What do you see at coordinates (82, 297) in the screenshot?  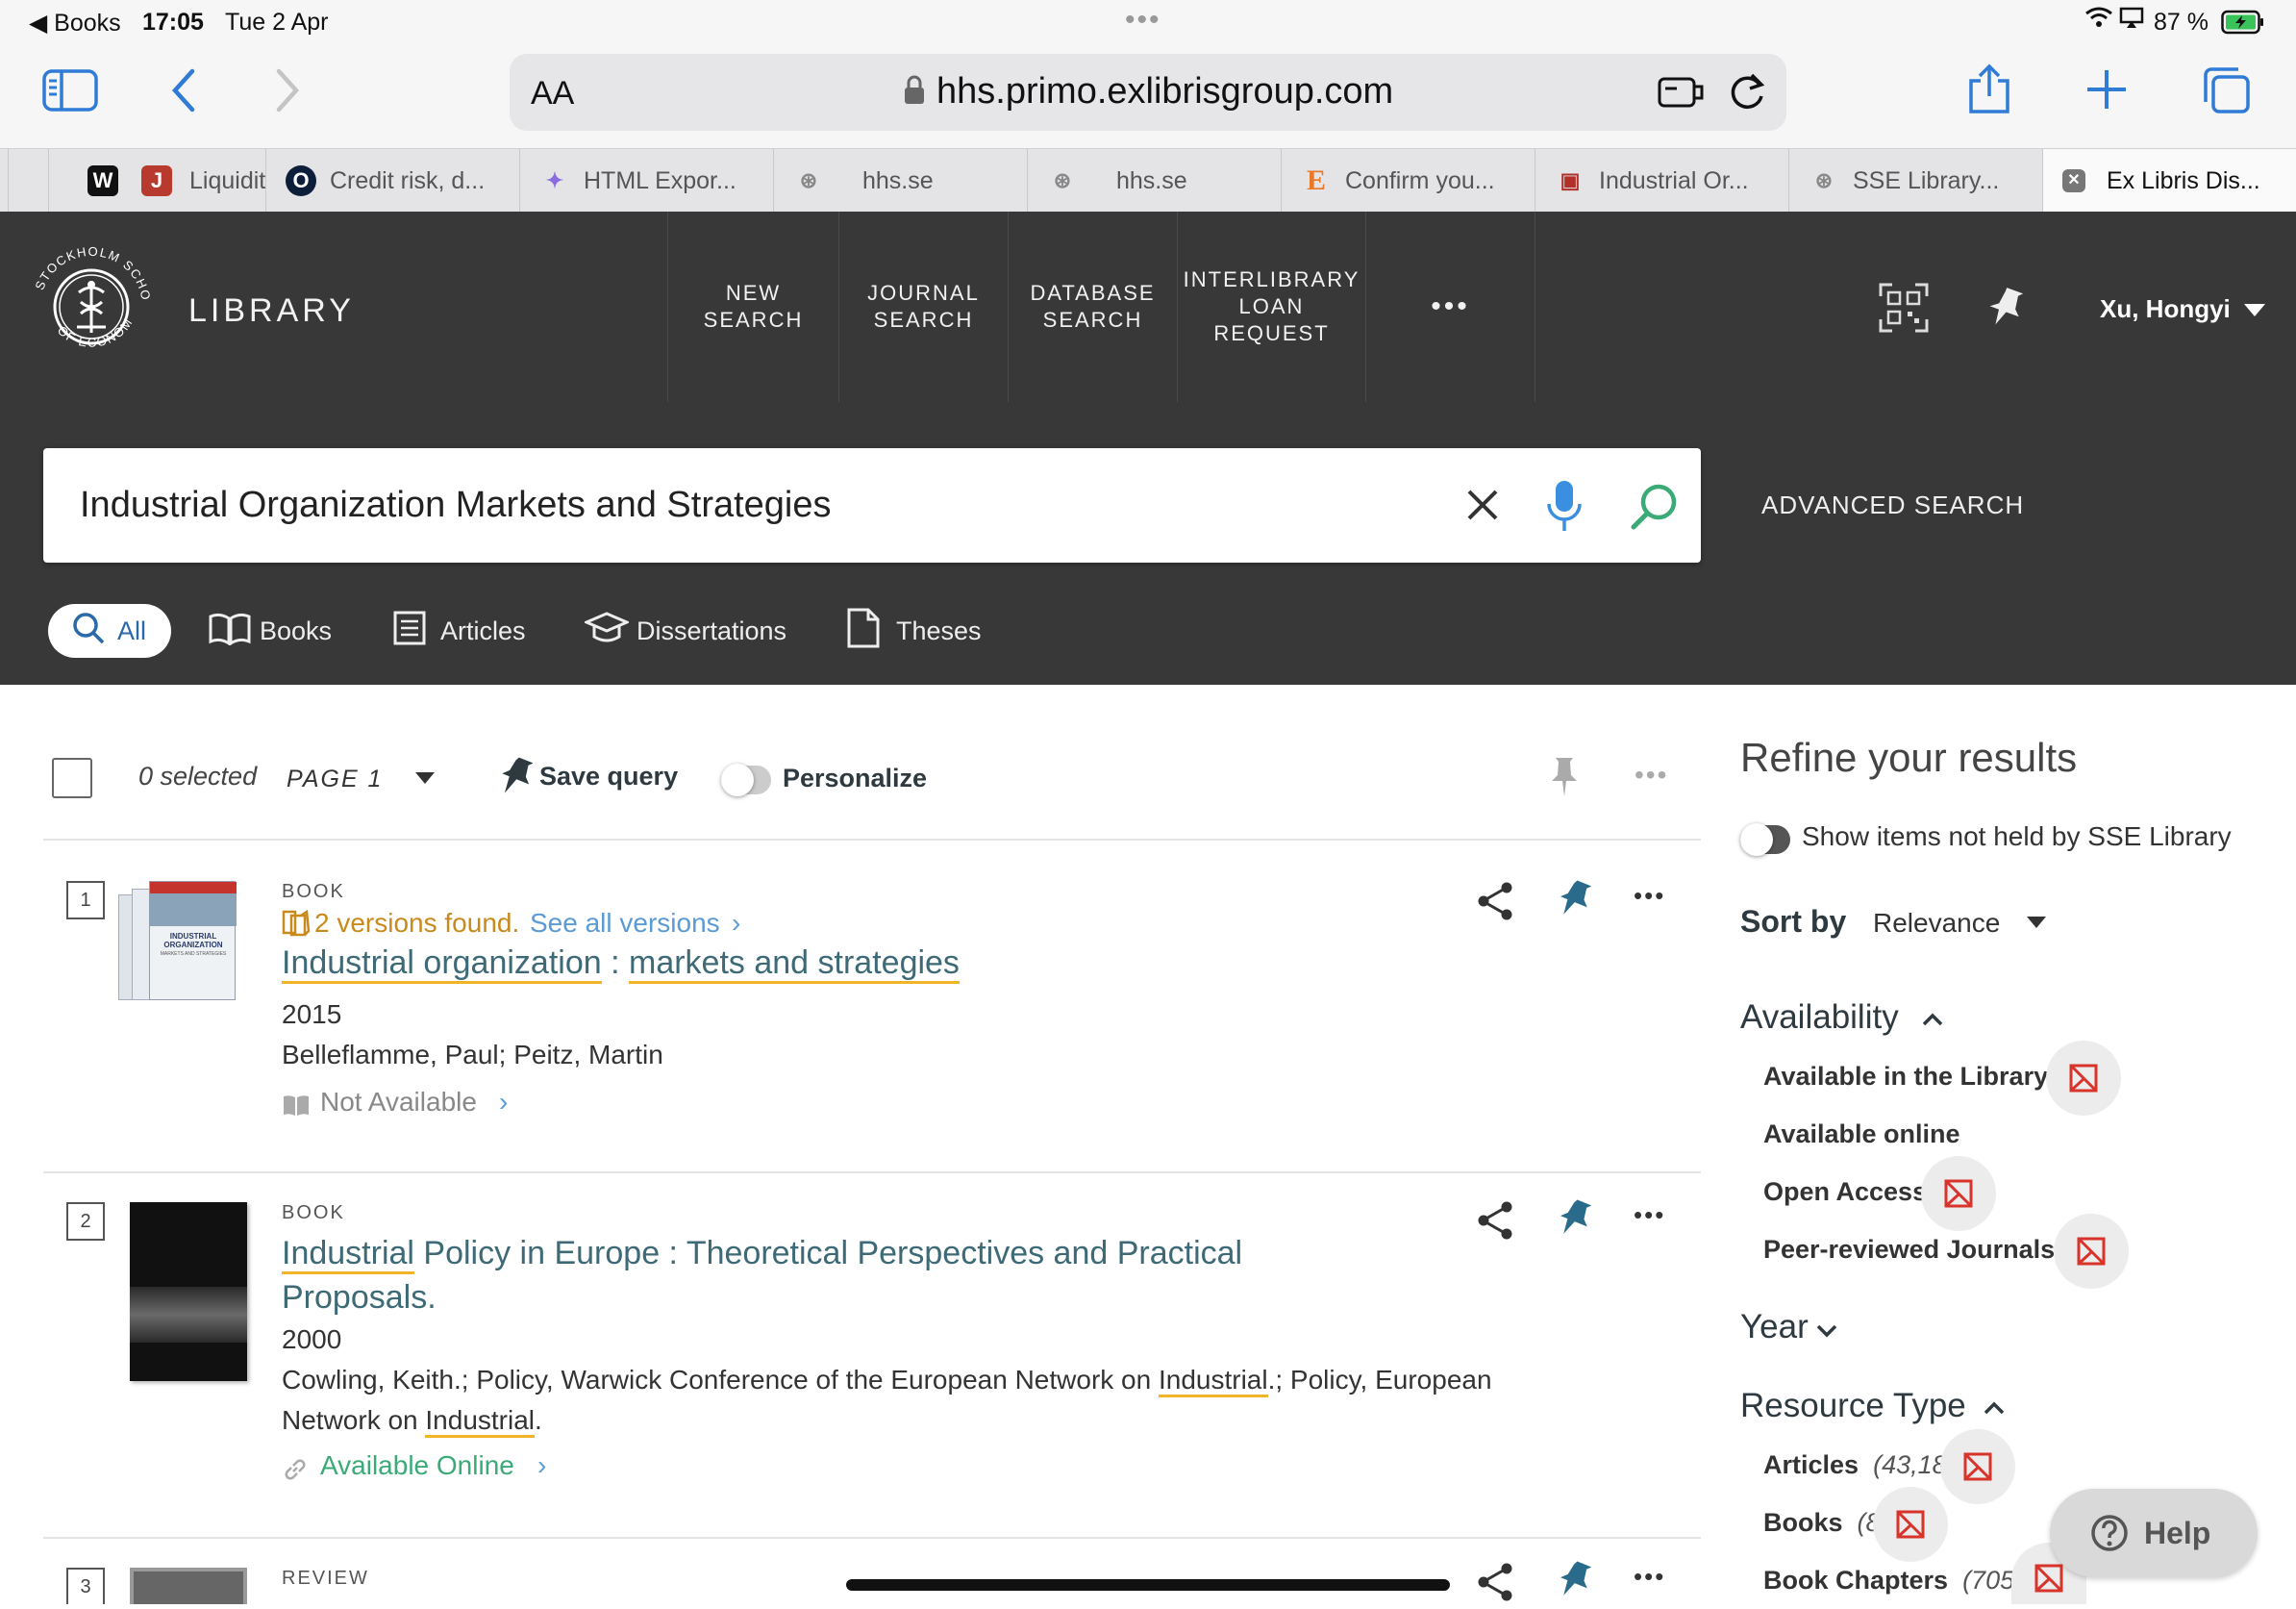 I see `svg-text: OF ECONOMICS` at bounding box center [82, 297].